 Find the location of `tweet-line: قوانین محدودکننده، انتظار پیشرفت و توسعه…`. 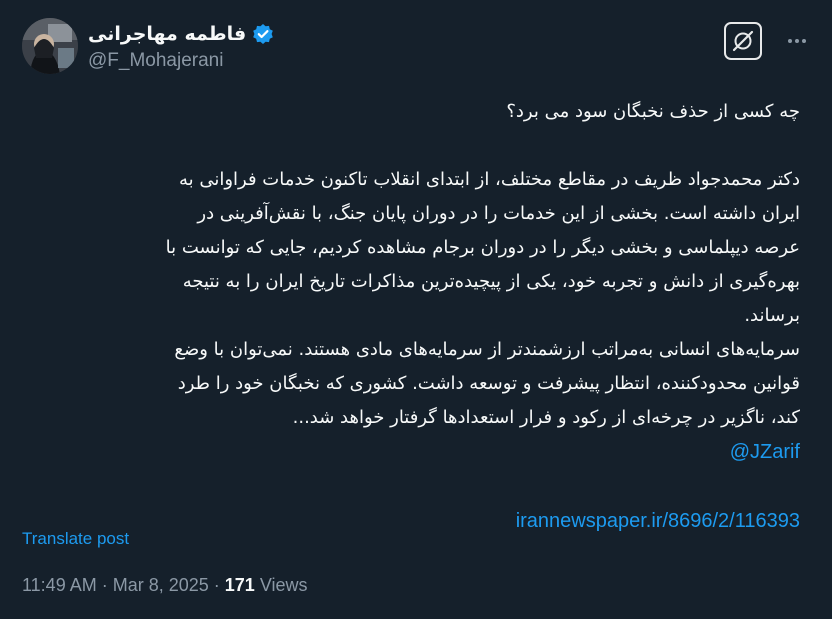

tweet-line: قوانین محدودکننده، انتظار پیشرفت و توسعه… is located at coordinates (488, 383).